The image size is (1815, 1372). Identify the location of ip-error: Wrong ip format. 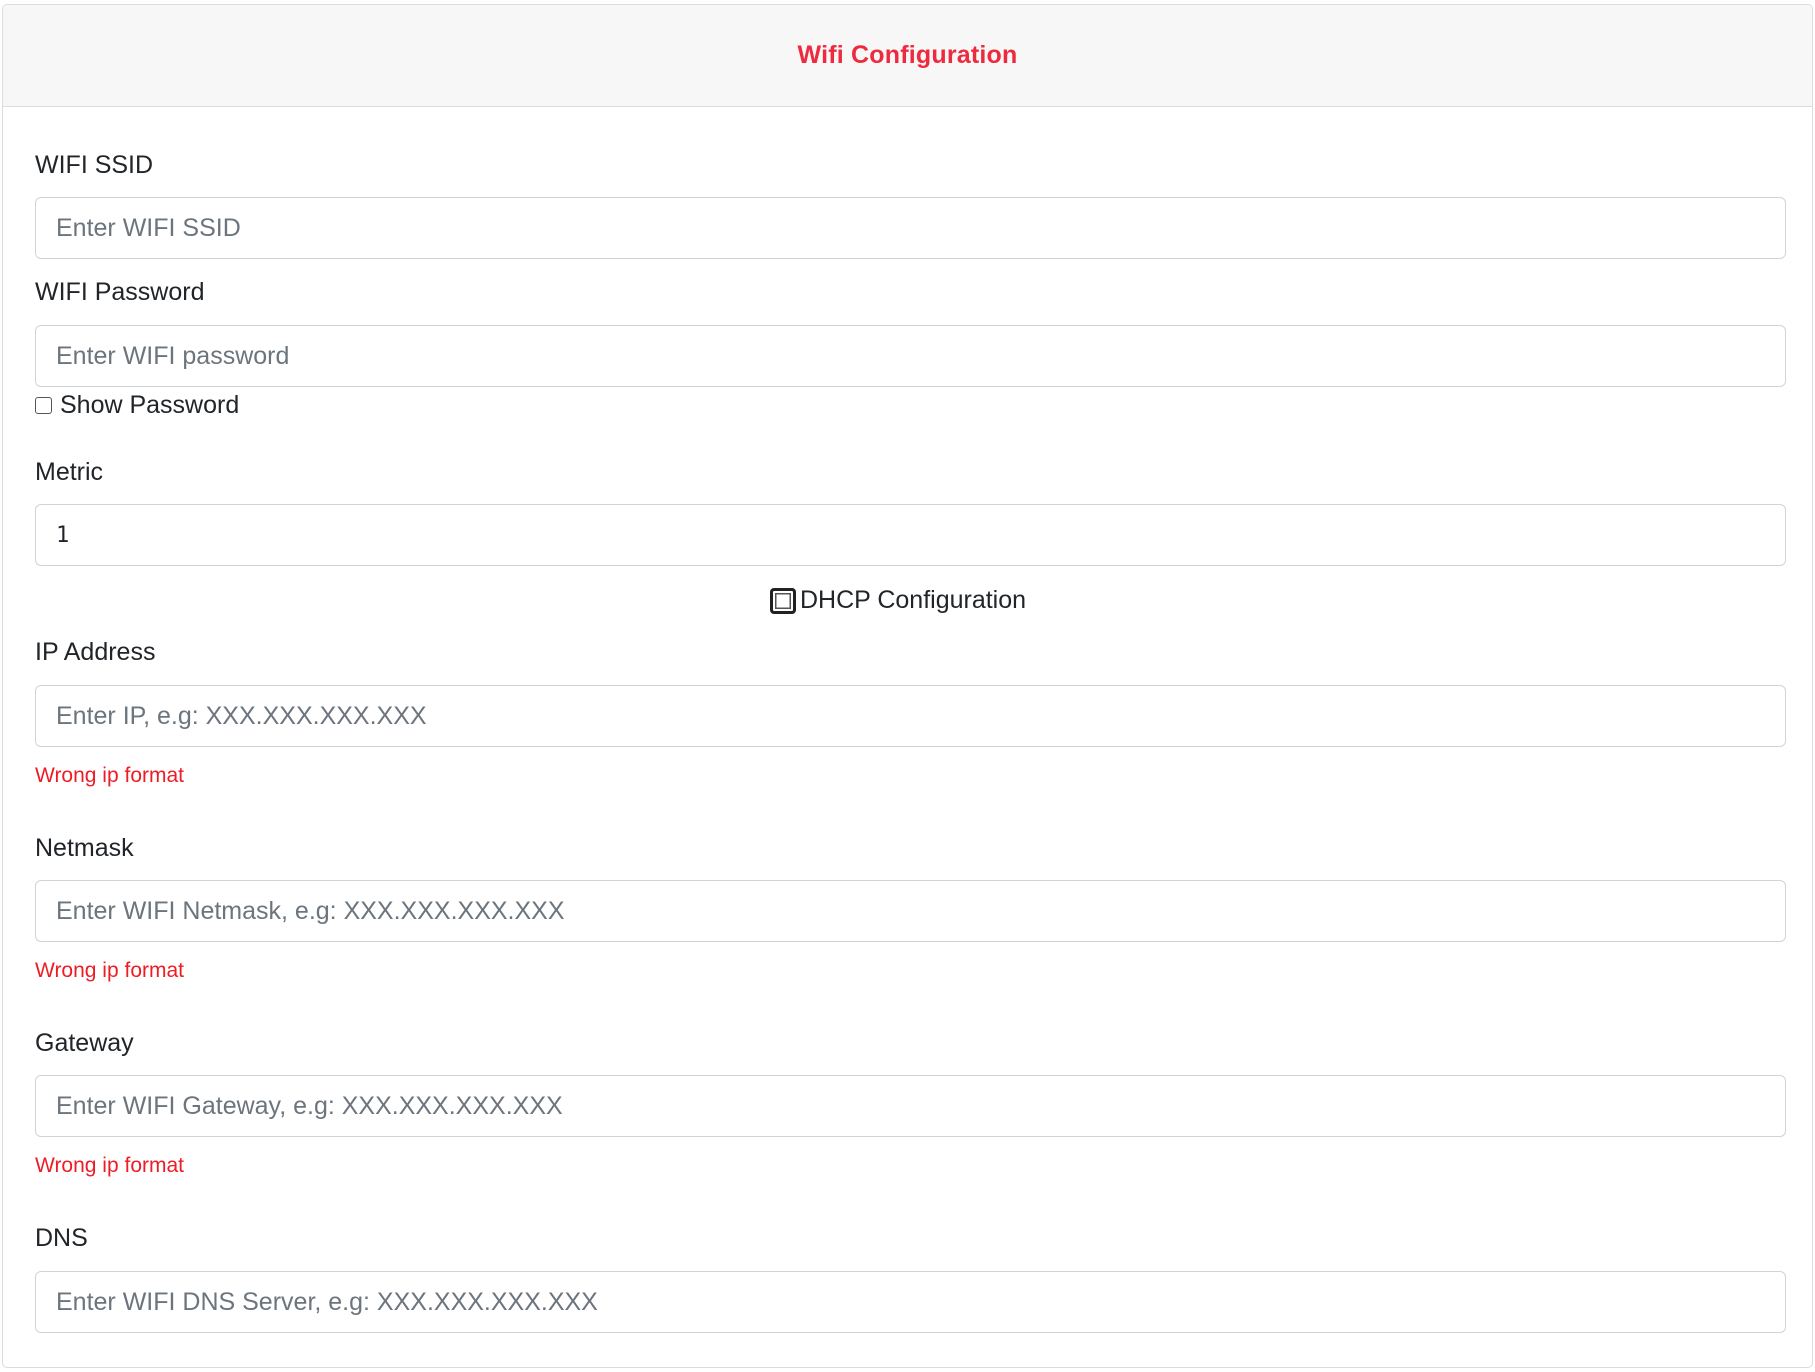
(109, 775).